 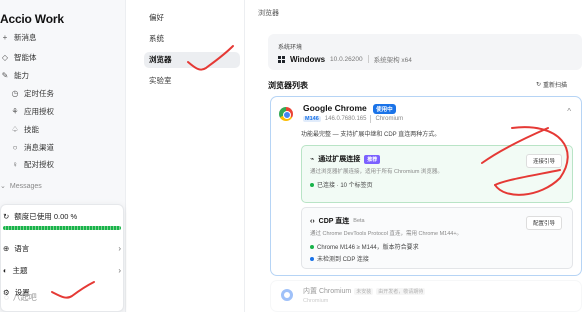 I want to click on menu-item-theme: ◐ 主题 ›, so click(x=62, y=270).